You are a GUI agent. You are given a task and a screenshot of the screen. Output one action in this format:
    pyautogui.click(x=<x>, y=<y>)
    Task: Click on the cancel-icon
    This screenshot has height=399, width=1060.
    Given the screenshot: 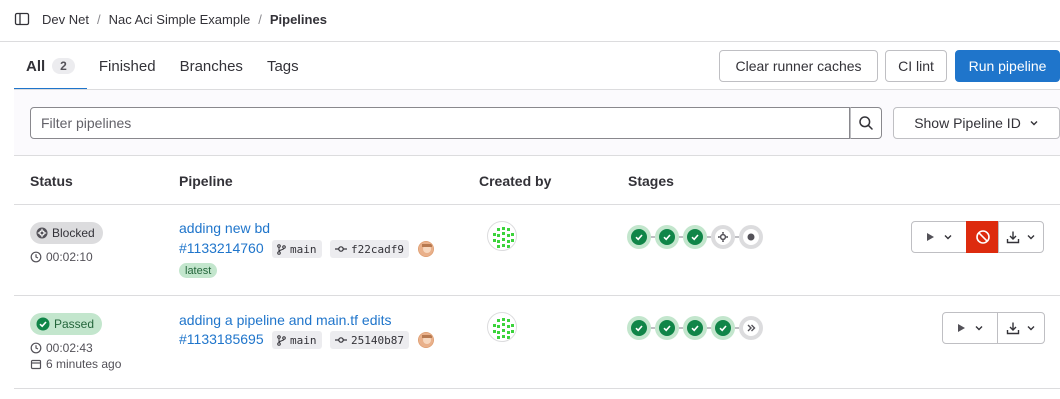 What is the action you would take?
    pyautogui.click(x=982, y=237)
    